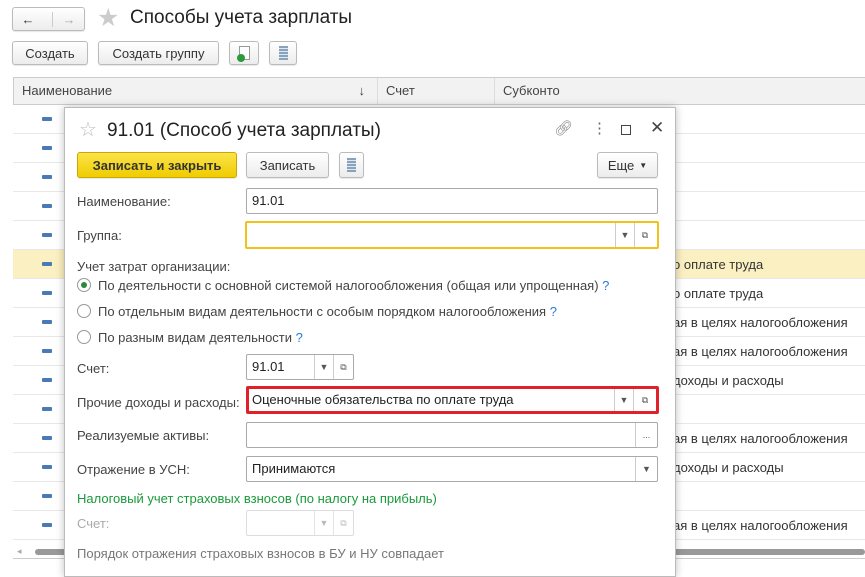 The height and width of the screenshot is (577, 865). Describe the element at coordinates (133, 469) in the screenshot. I see `usn-label: Отражение в УСН:` at that location.